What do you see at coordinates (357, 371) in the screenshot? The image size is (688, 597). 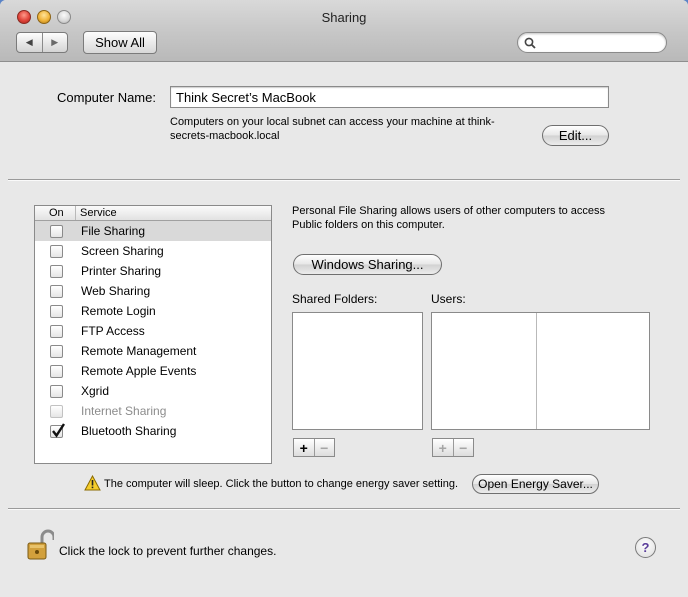 I see `shared-folders-list` at bounding box center [357, 371].